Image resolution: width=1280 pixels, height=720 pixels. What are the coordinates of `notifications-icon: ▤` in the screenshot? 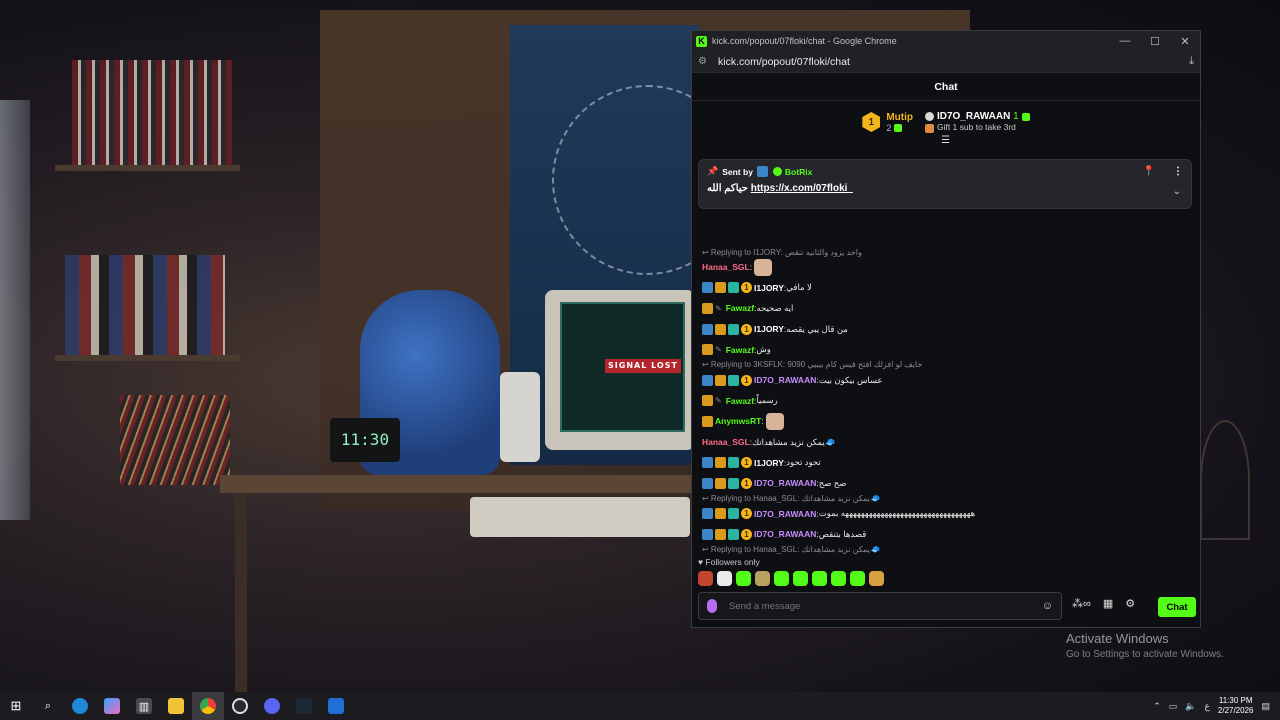 It's located at (1265, 706).